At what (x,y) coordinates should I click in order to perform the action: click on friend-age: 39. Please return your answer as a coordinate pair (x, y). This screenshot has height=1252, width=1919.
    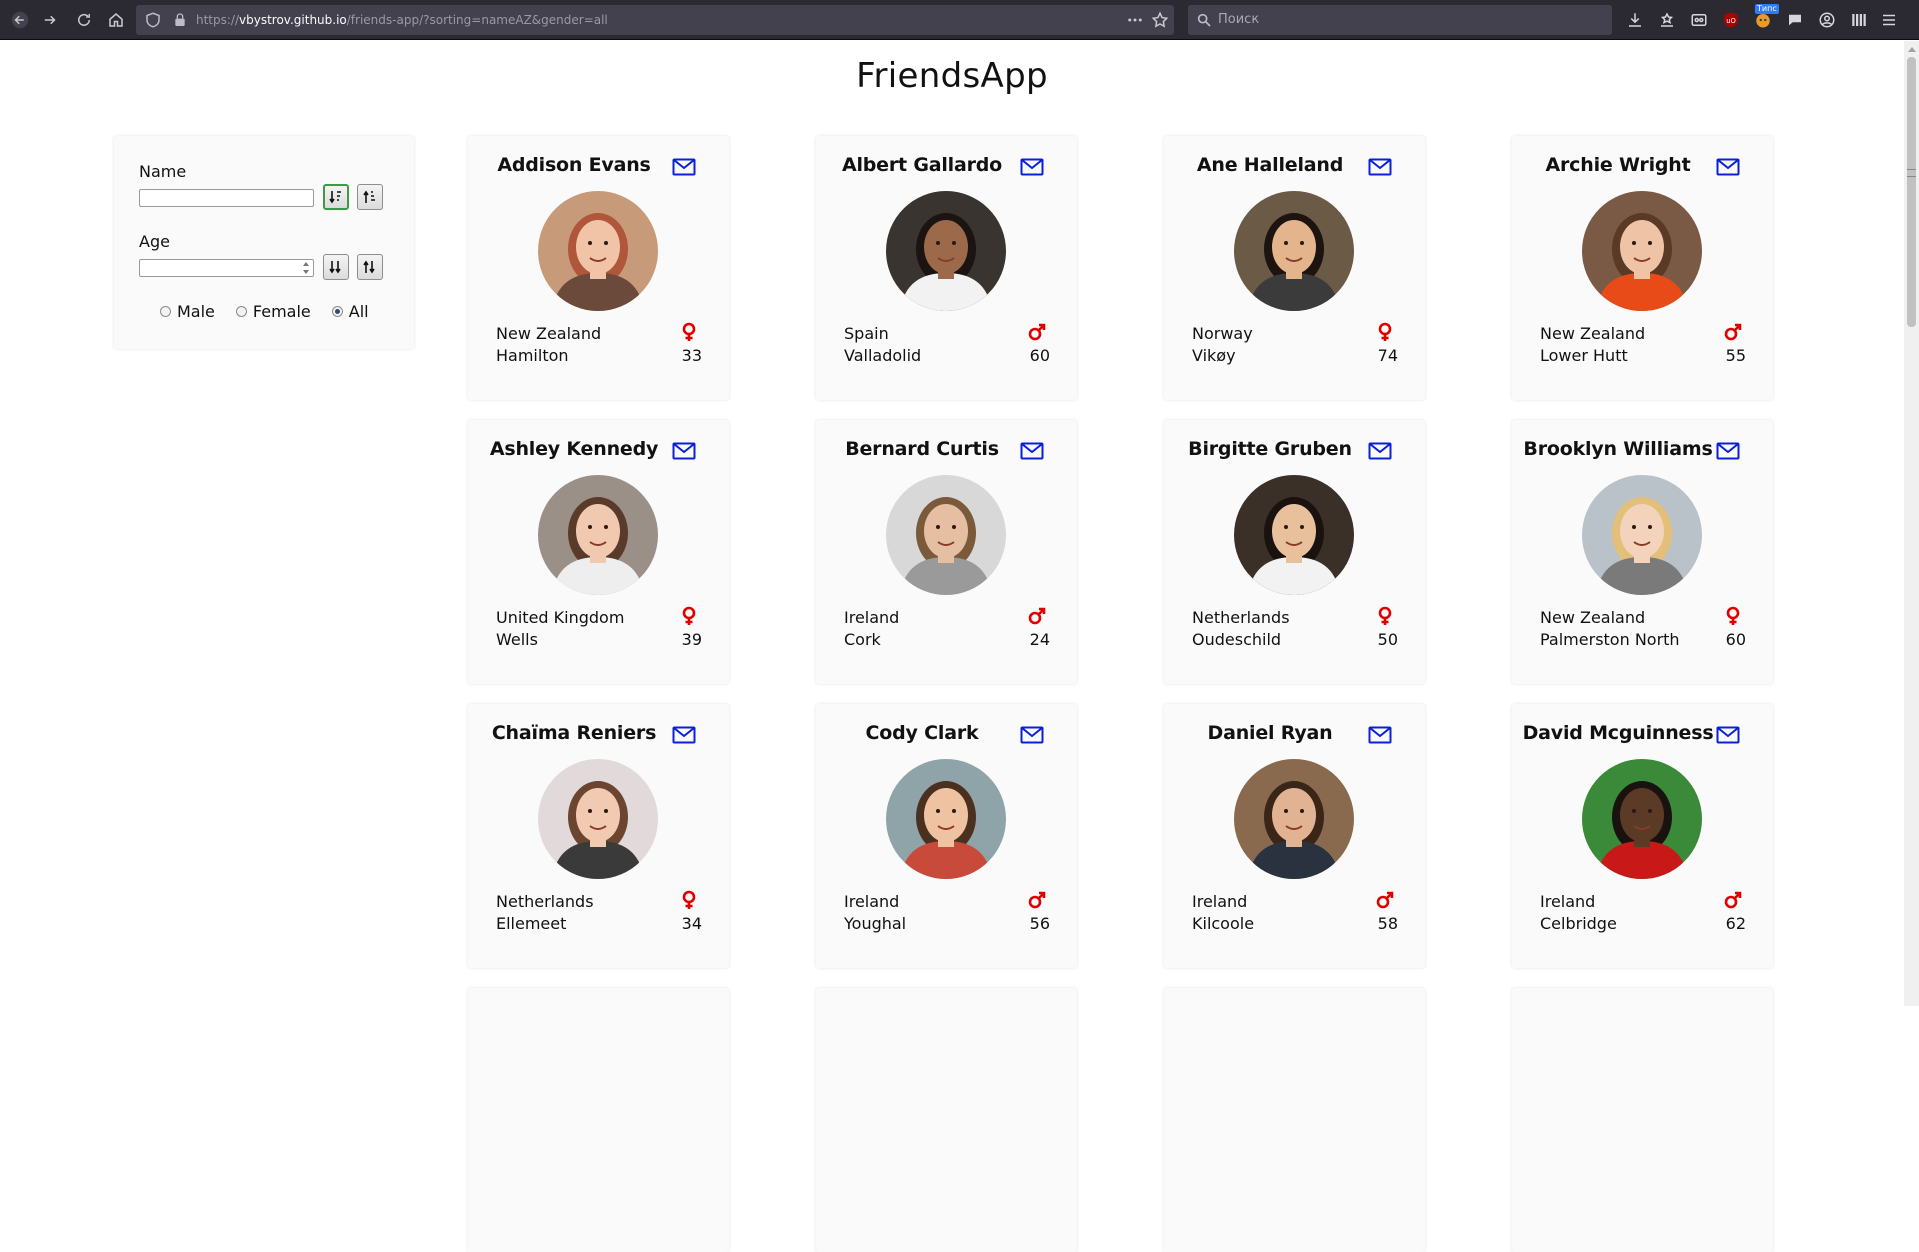
    Looking at the image, I should click on (691, 639).